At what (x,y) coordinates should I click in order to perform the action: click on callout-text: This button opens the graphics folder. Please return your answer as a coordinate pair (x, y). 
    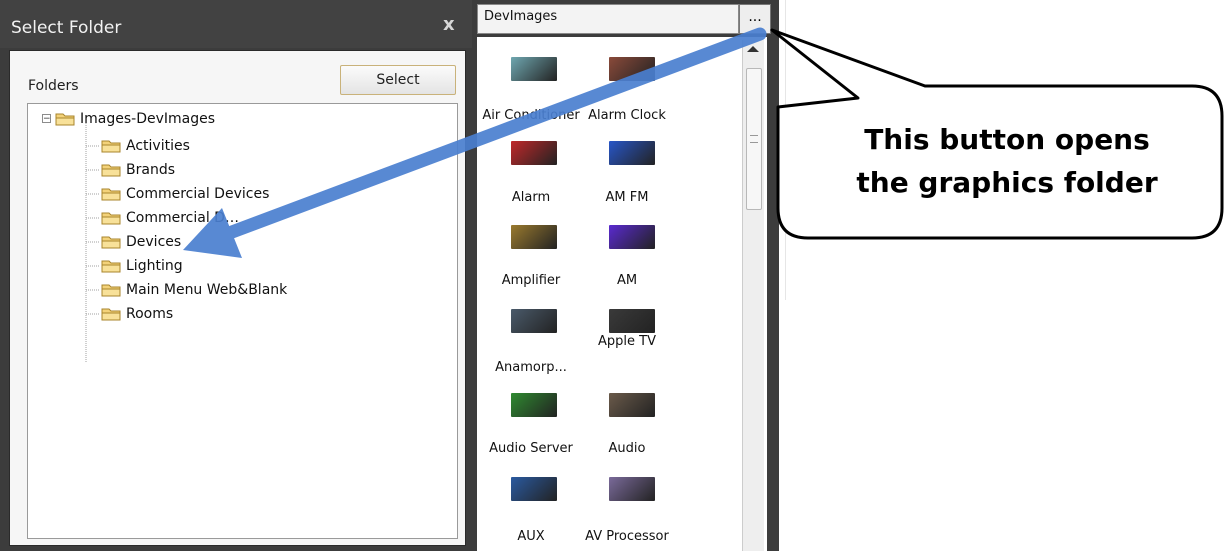
    Looking at the image, I should click on (1007, 161).